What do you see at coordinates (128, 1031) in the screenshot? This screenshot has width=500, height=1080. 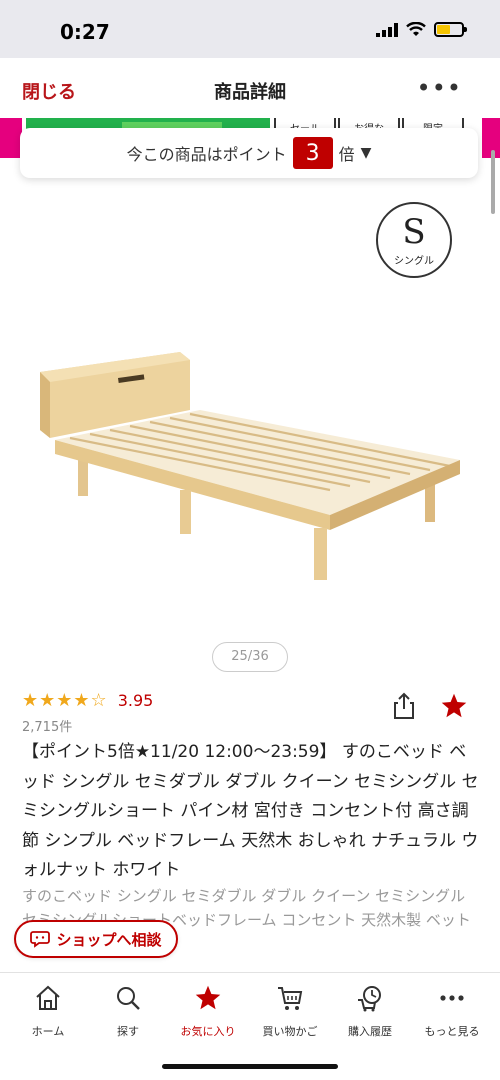 I see `nav-label: 探す` at bounding box center [128, 1031].